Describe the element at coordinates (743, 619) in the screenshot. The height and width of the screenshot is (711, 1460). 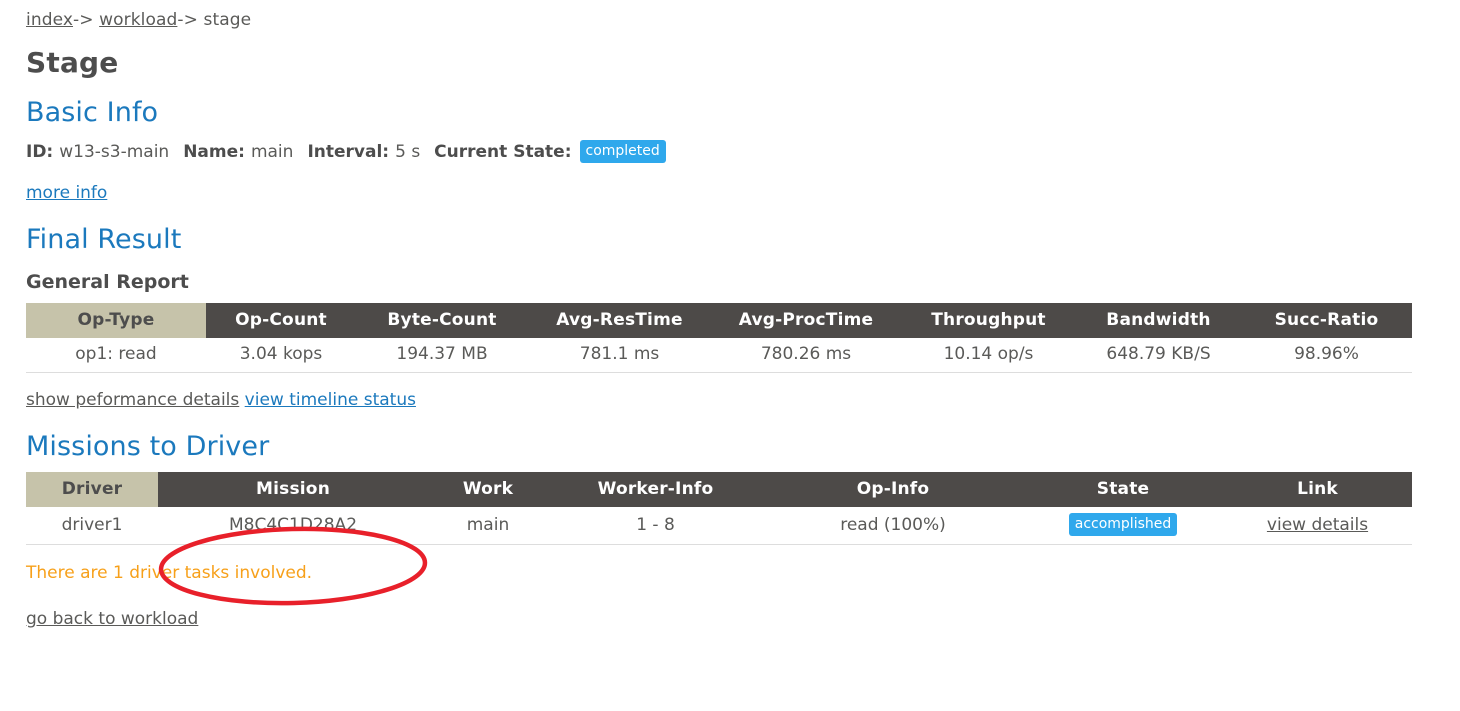
I see `go-back-row: go back to workload` at that location.